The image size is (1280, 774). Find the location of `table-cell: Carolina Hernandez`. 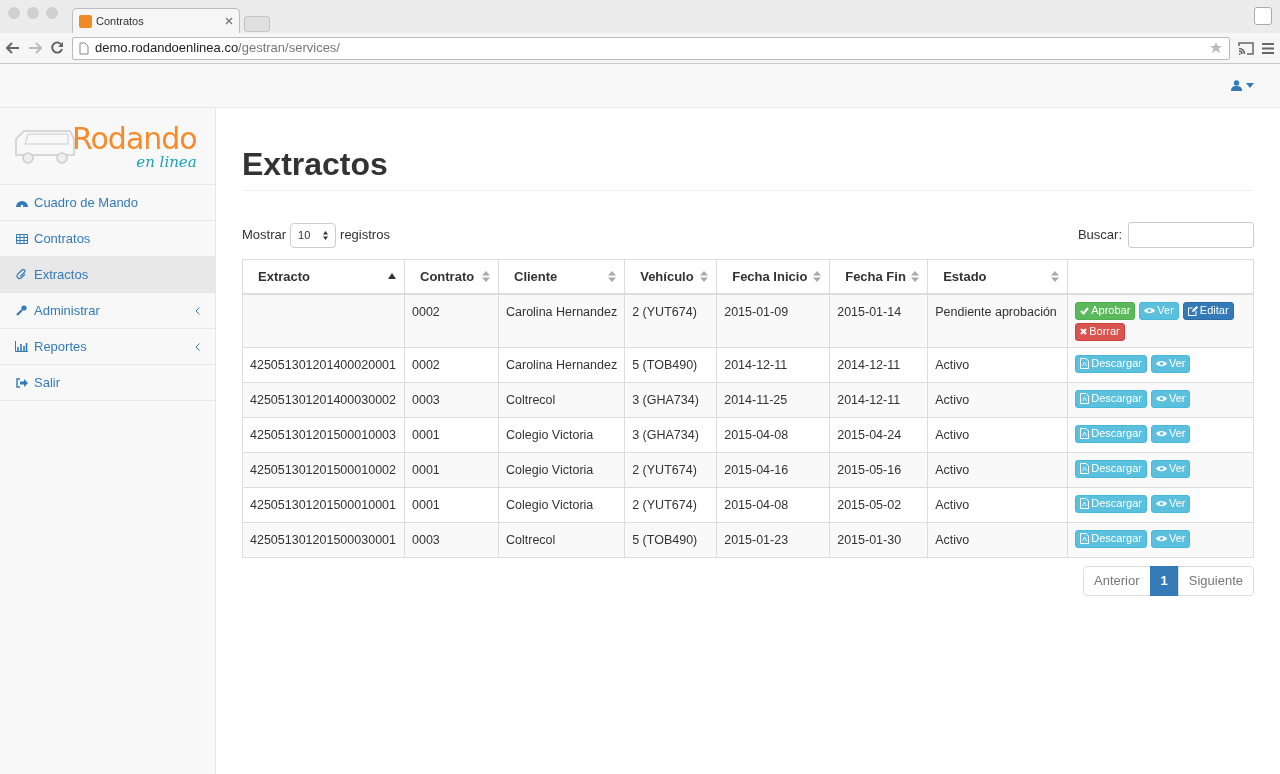

table-cell: Carolina Hernandez is located at coordinates (562, 364).